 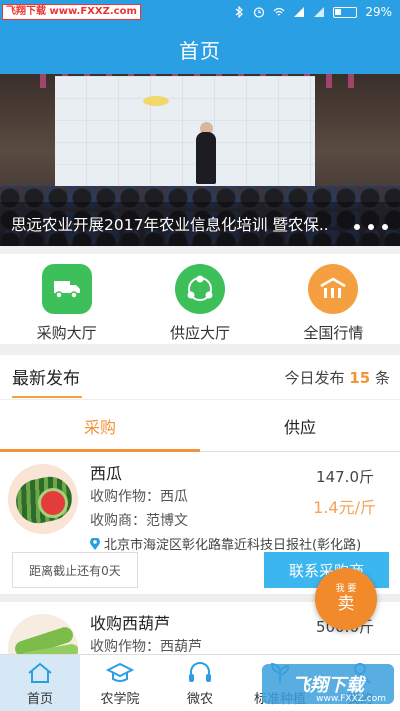 I want to click on bottom-nav-academy: 农学院, so click(x=120, y=683).